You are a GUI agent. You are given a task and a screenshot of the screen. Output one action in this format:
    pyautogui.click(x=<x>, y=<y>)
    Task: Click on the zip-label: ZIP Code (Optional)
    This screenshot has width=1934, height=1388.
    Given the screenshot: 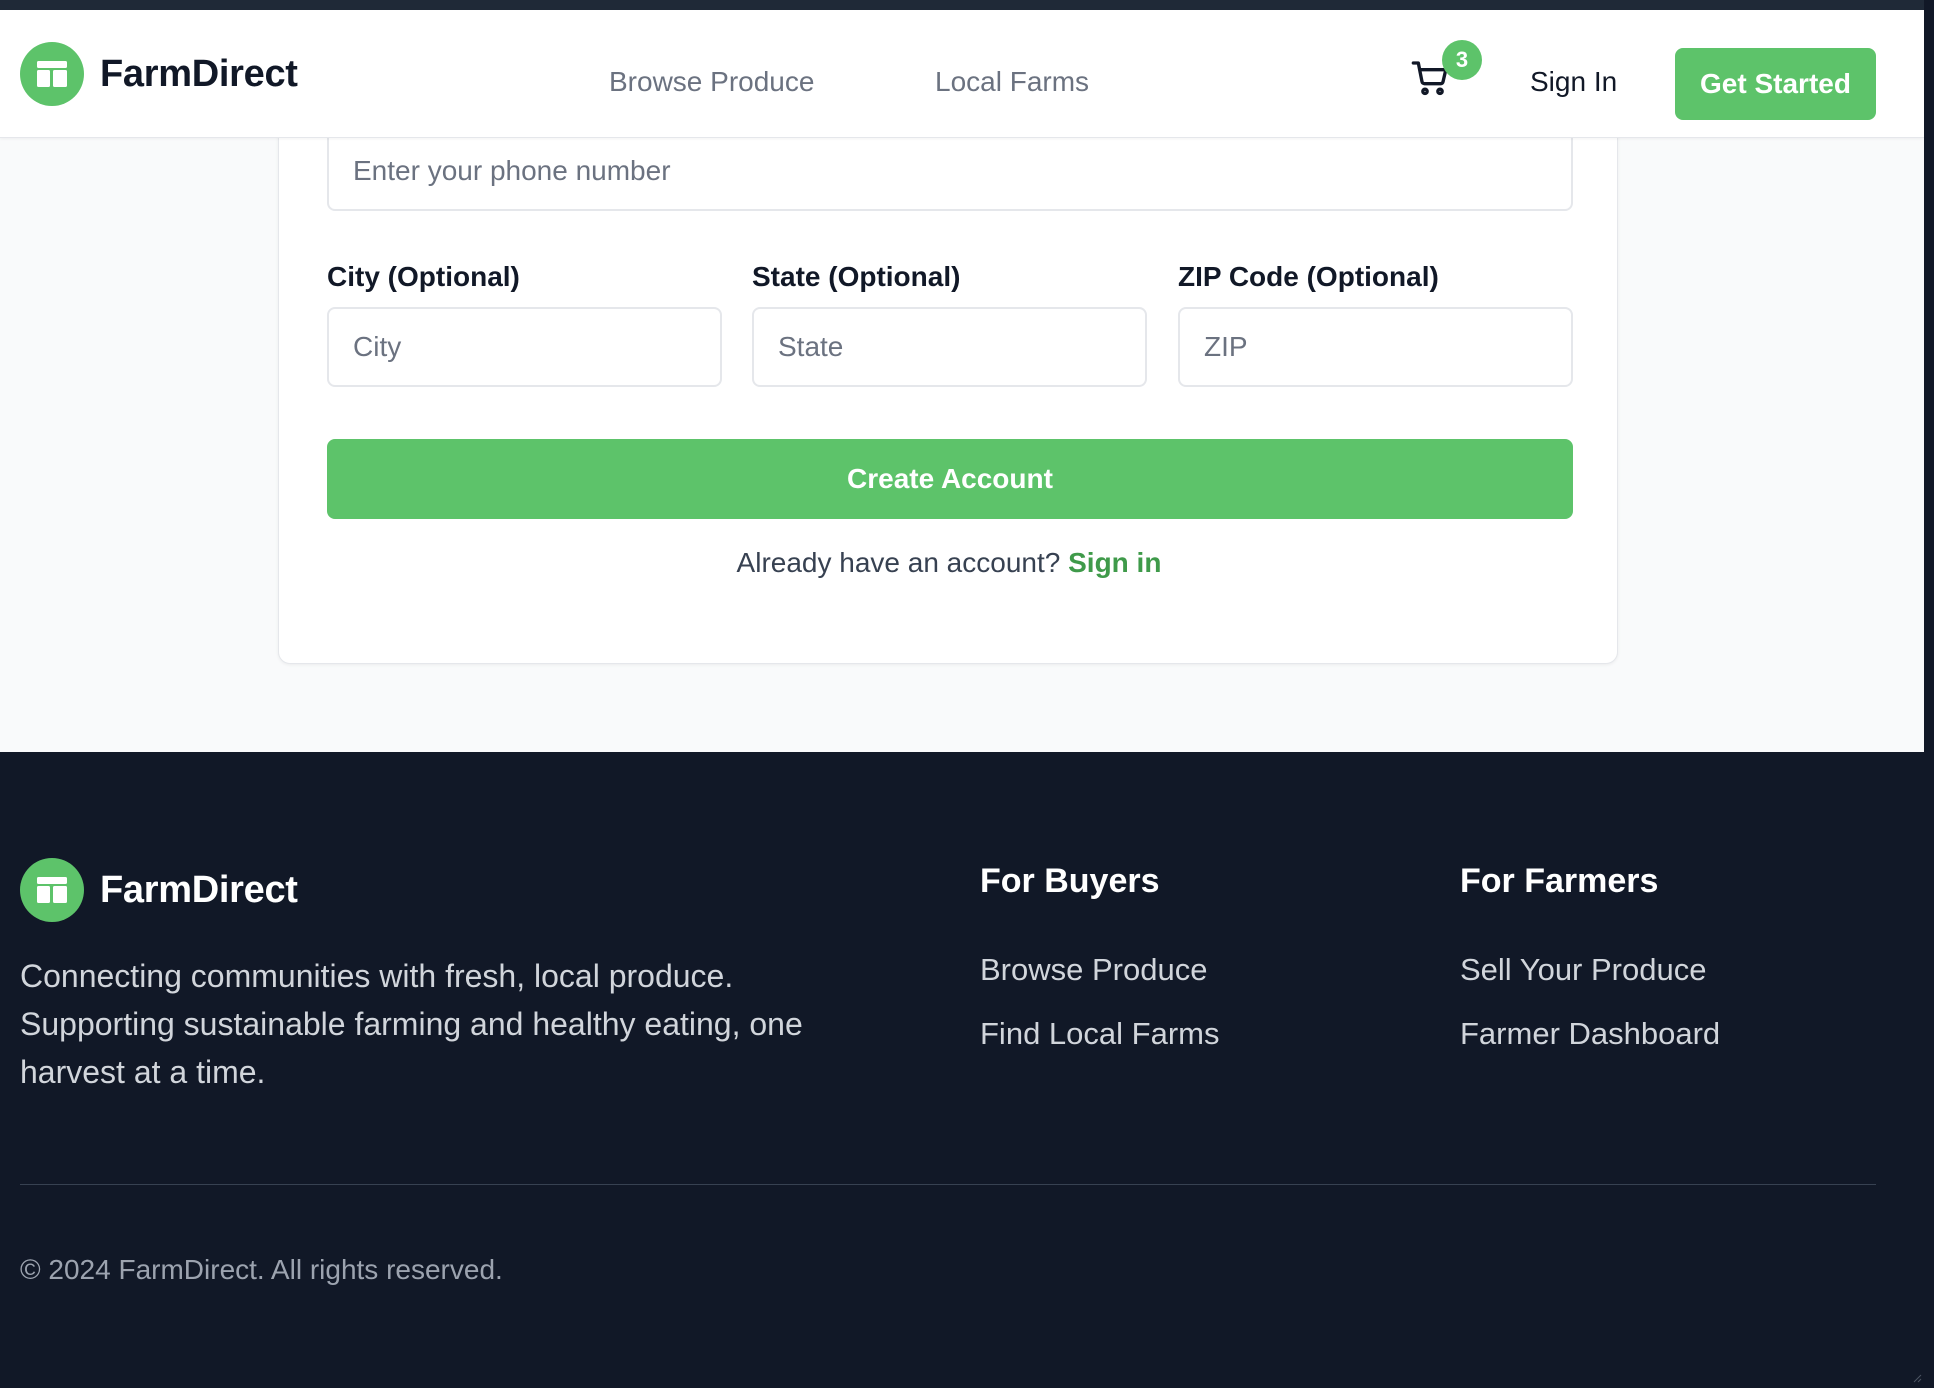 What is the action you would take?
    pyautogui.click(x=1308, y=276)
    